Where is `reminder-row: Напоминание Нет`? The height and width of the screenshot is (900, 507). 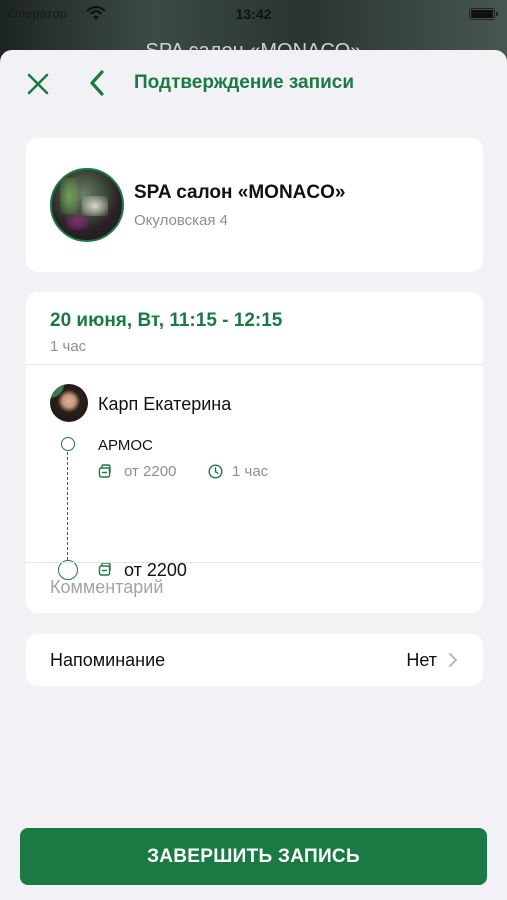
reminder-row: Напоминание Нет is located at coordinates (254, 660).